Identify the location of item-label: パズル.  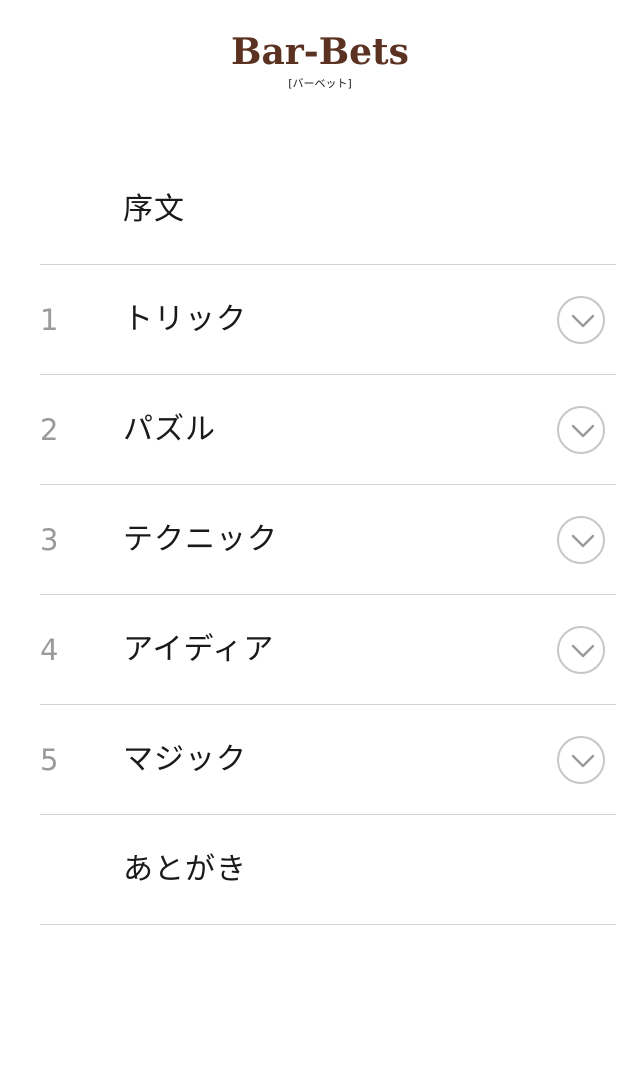
(169, 429).